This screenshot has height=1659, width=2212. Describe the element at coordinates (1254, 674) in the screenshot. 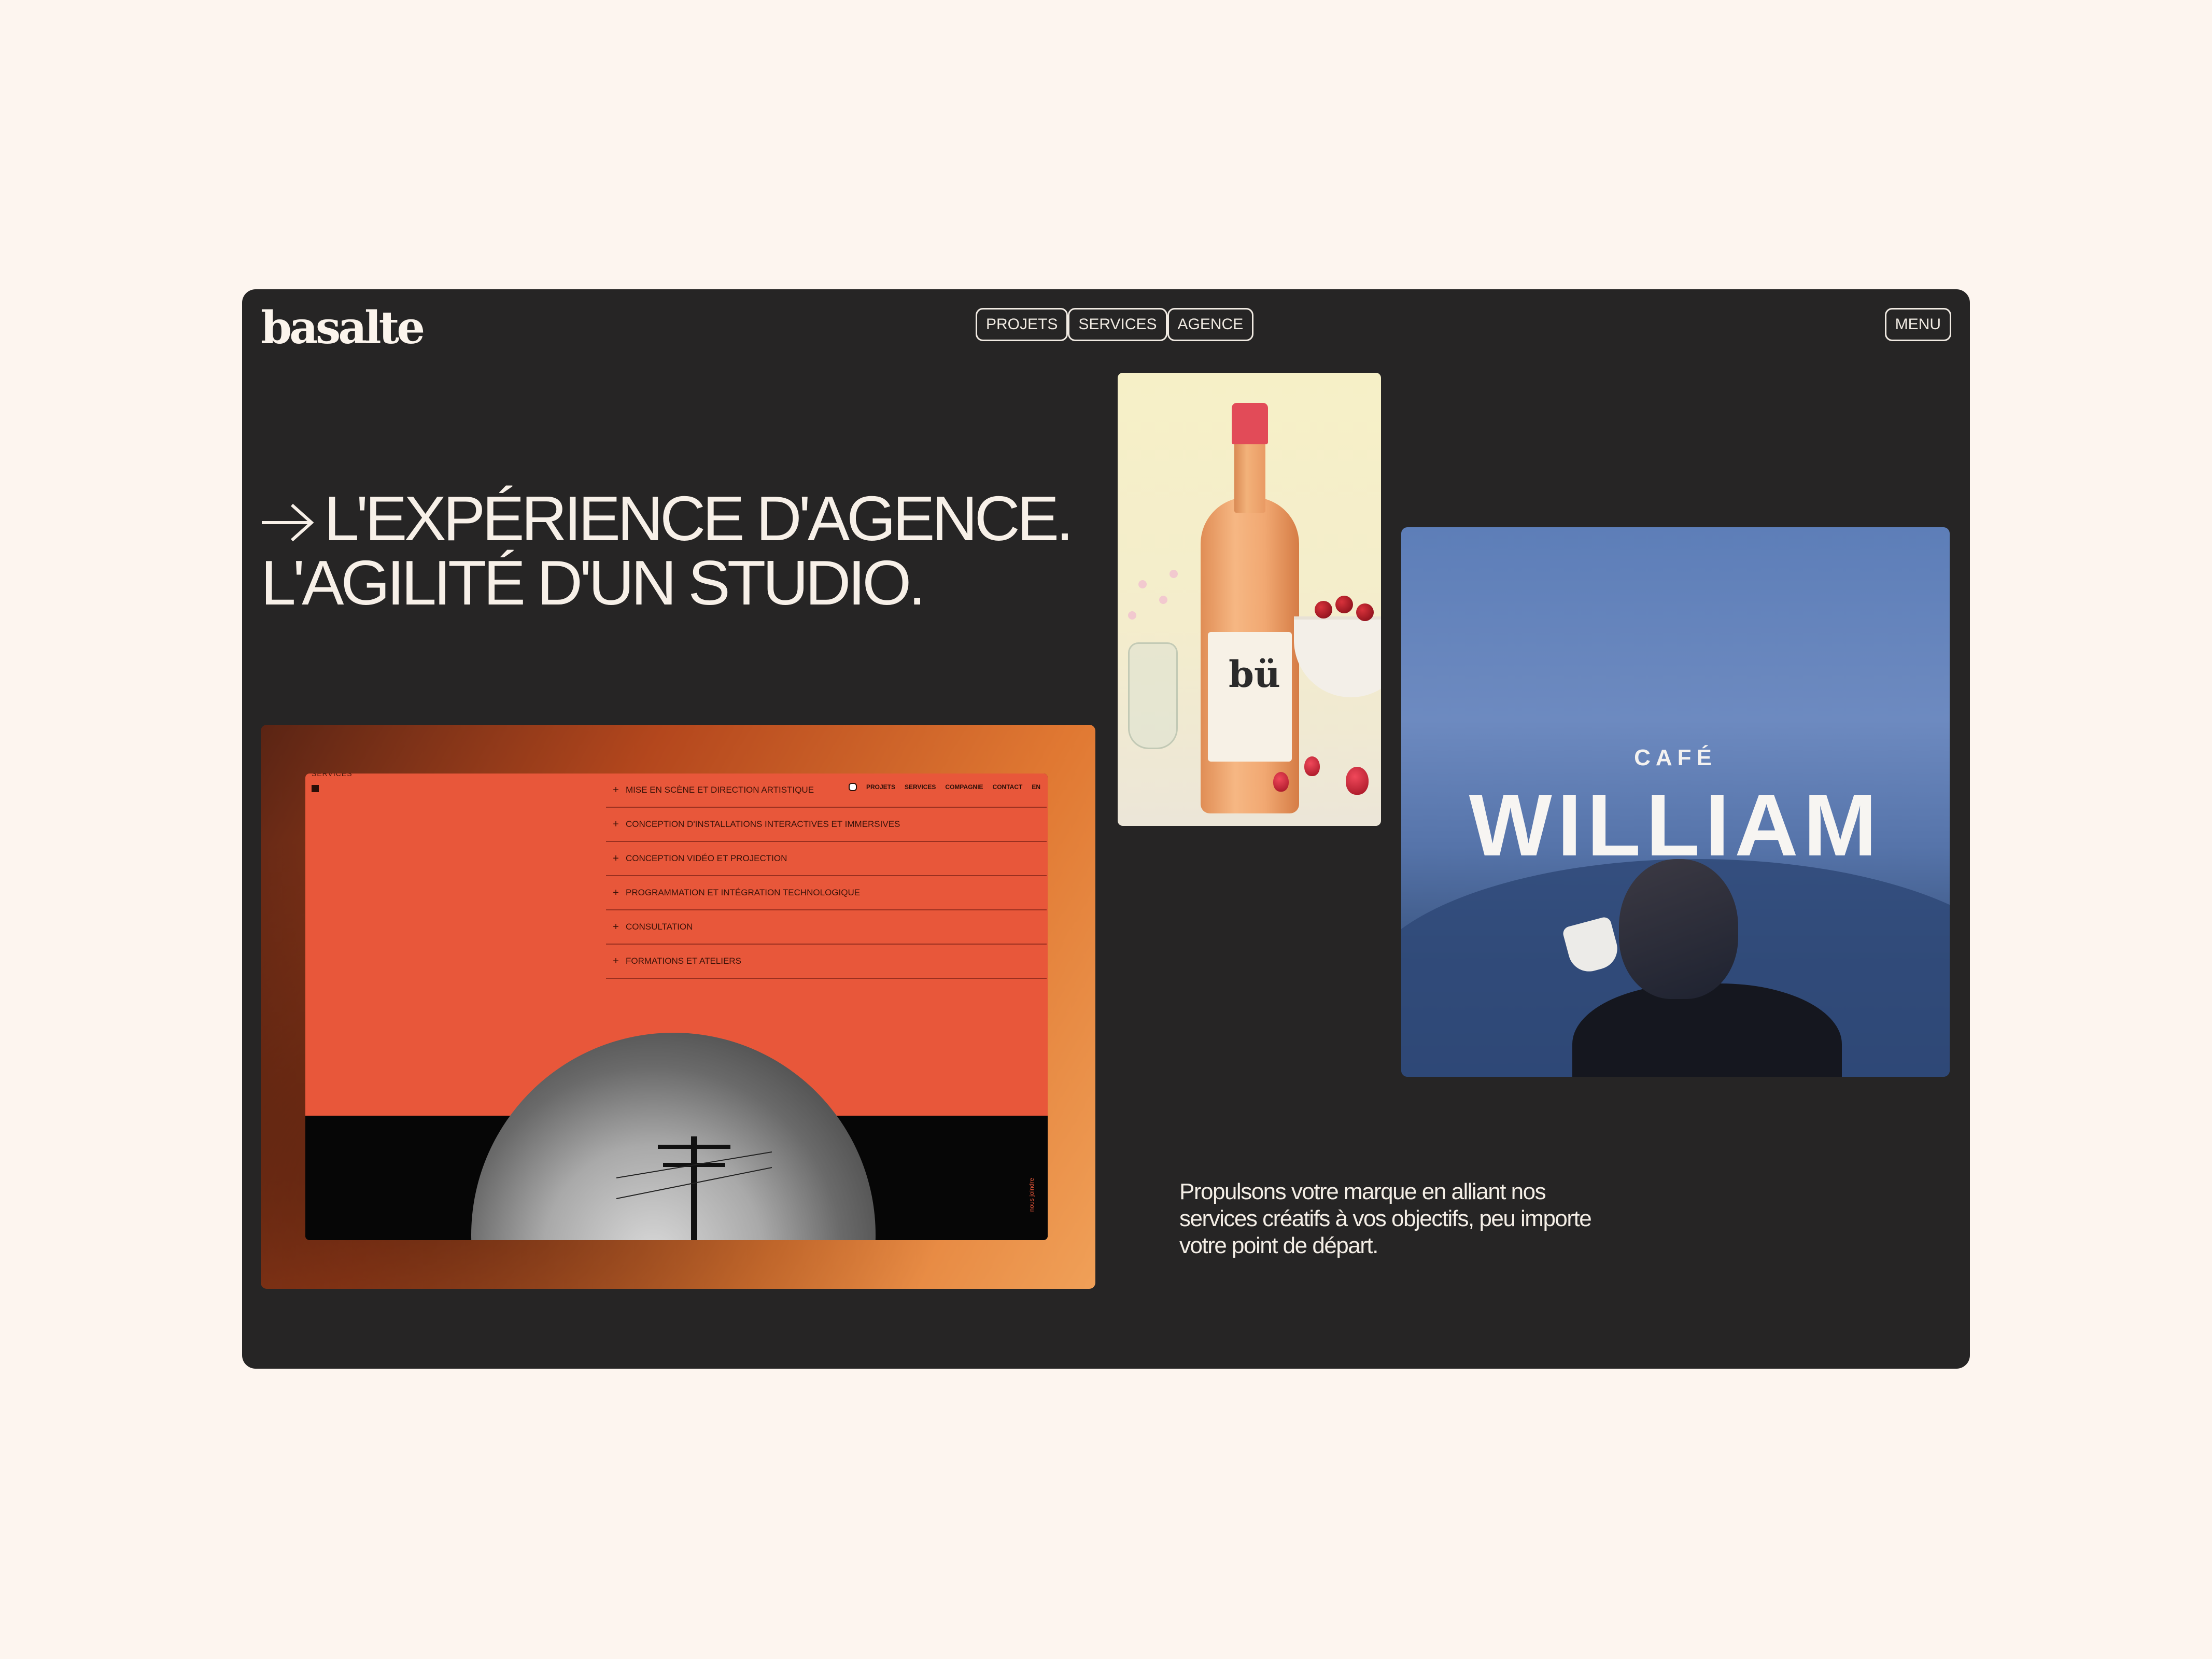

I see `bottle-label-text: bü` at that location.